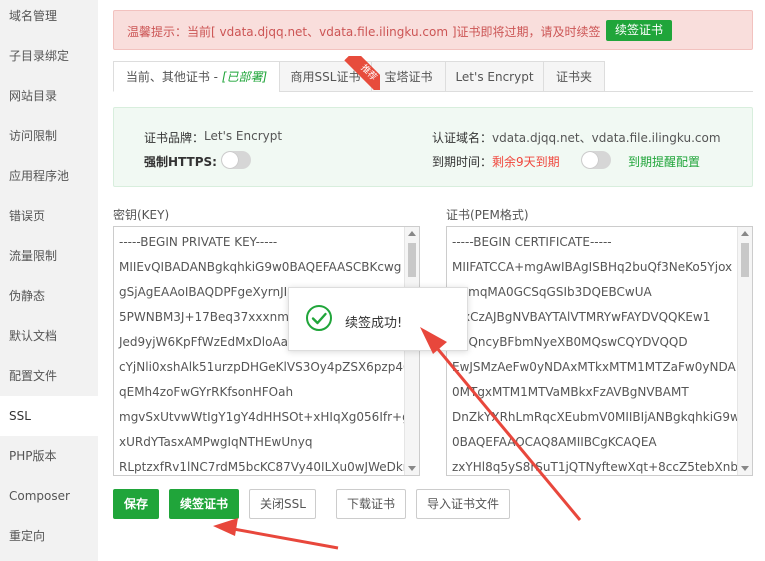  I want to click on tab-cert-folder: 证书夹, so click(574, 76).